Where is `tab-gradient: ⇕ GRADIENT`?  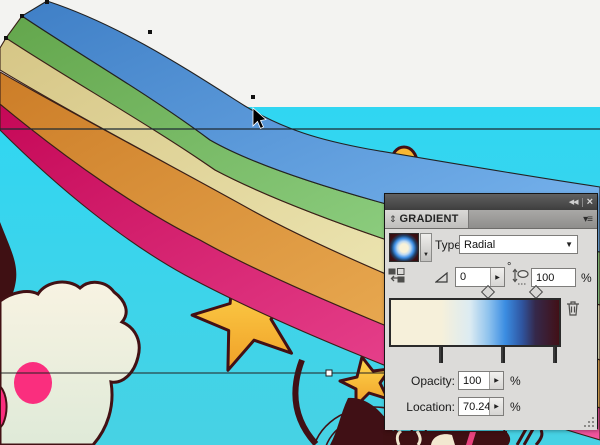 tab-gradient: ⇕ GRADIENT is located at coordinates (427, 219).